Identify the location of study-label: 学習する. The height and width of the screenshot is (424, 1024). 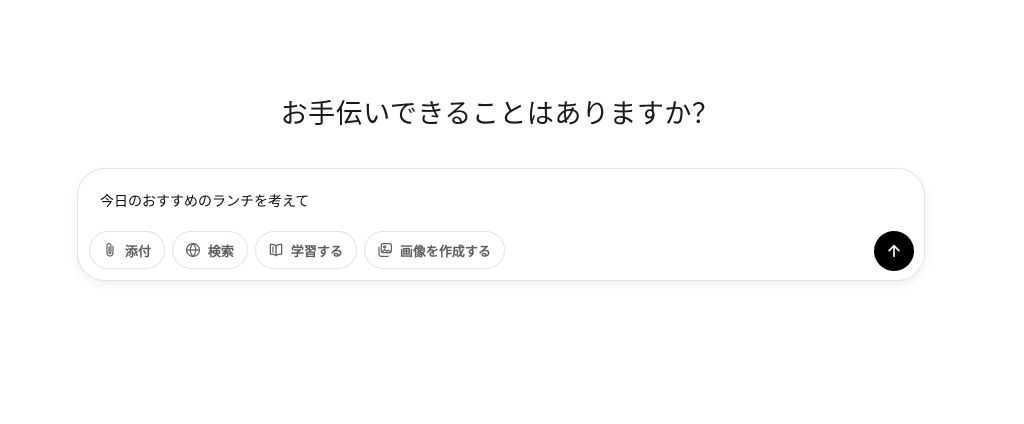
(317, 252).